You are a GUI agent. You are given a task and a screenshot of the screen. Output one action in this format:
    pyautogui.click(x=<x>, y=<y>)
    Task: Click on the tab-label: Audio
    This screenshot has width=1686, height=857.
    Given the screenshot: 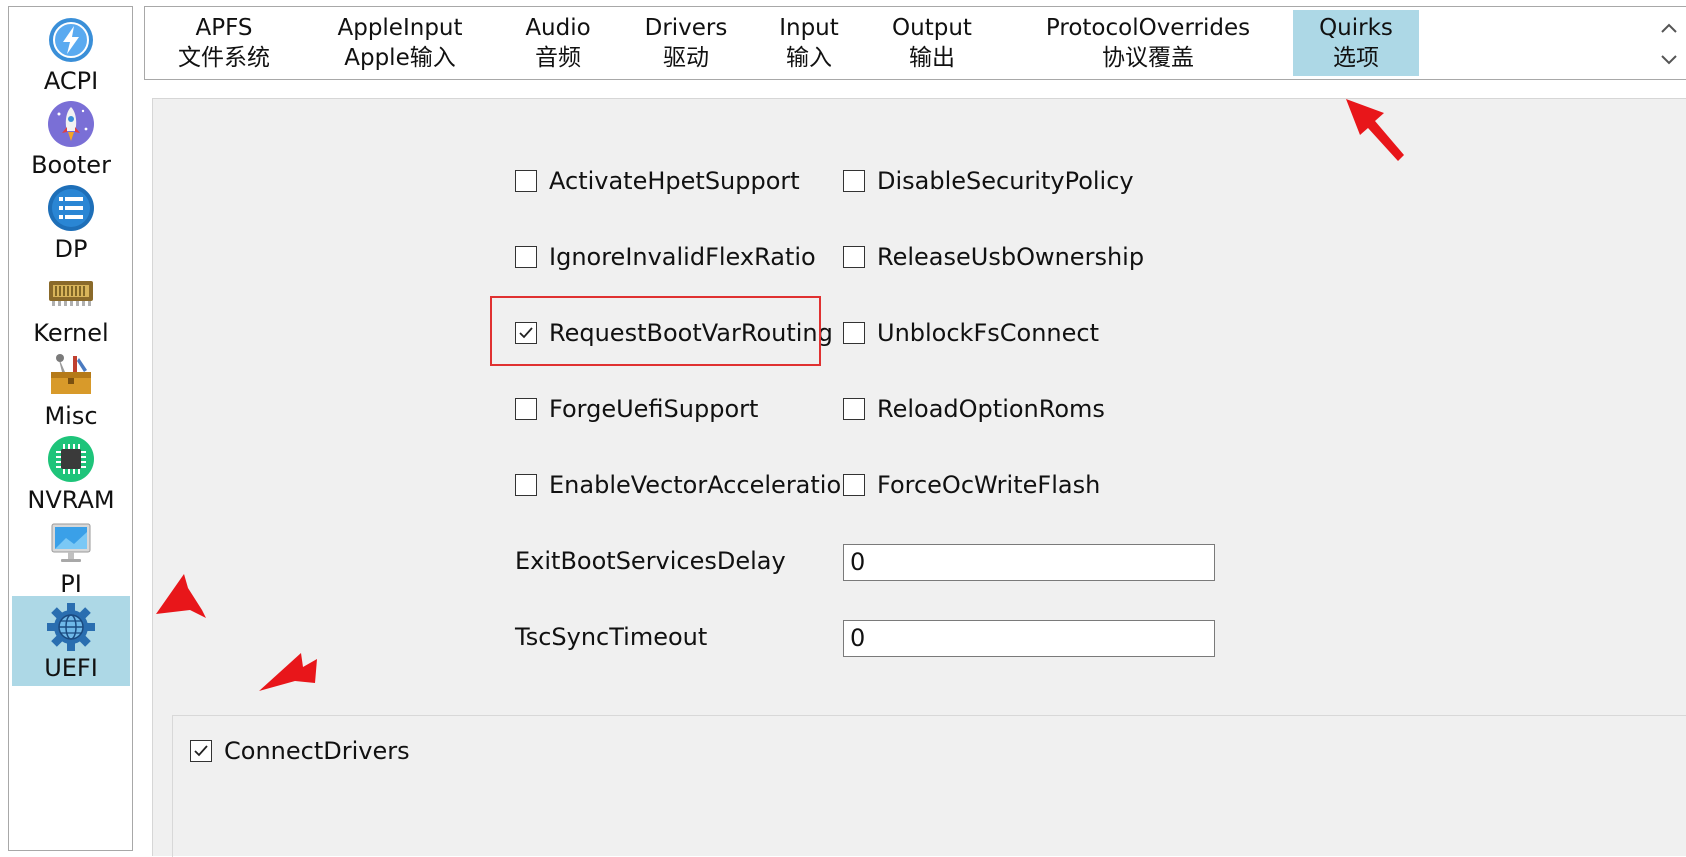 What is the action you would take?
    pyautogui.click(x=558, y=28)
    